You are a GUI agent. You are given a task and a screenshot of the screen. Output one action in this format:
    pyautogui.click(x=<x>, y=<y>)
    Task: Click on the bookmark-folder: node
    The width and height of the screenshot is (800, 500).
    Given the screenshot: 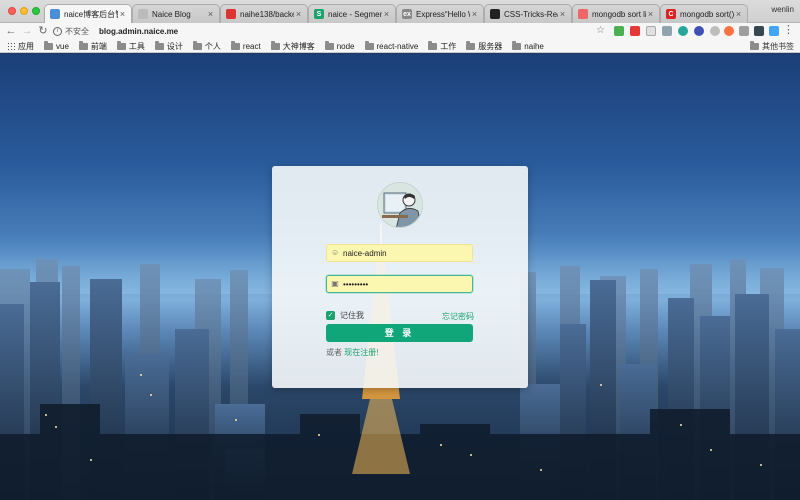 What is the action you would take?
    pyautogui.click(x=339, y=45)
    